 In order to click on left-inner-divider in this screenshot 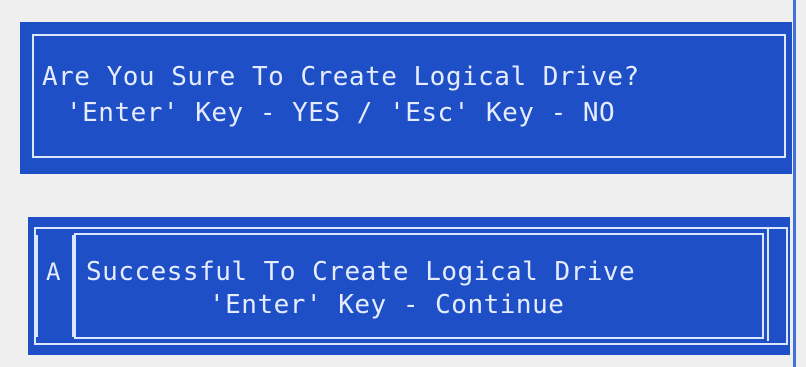, I will do `click(73, 286)`.